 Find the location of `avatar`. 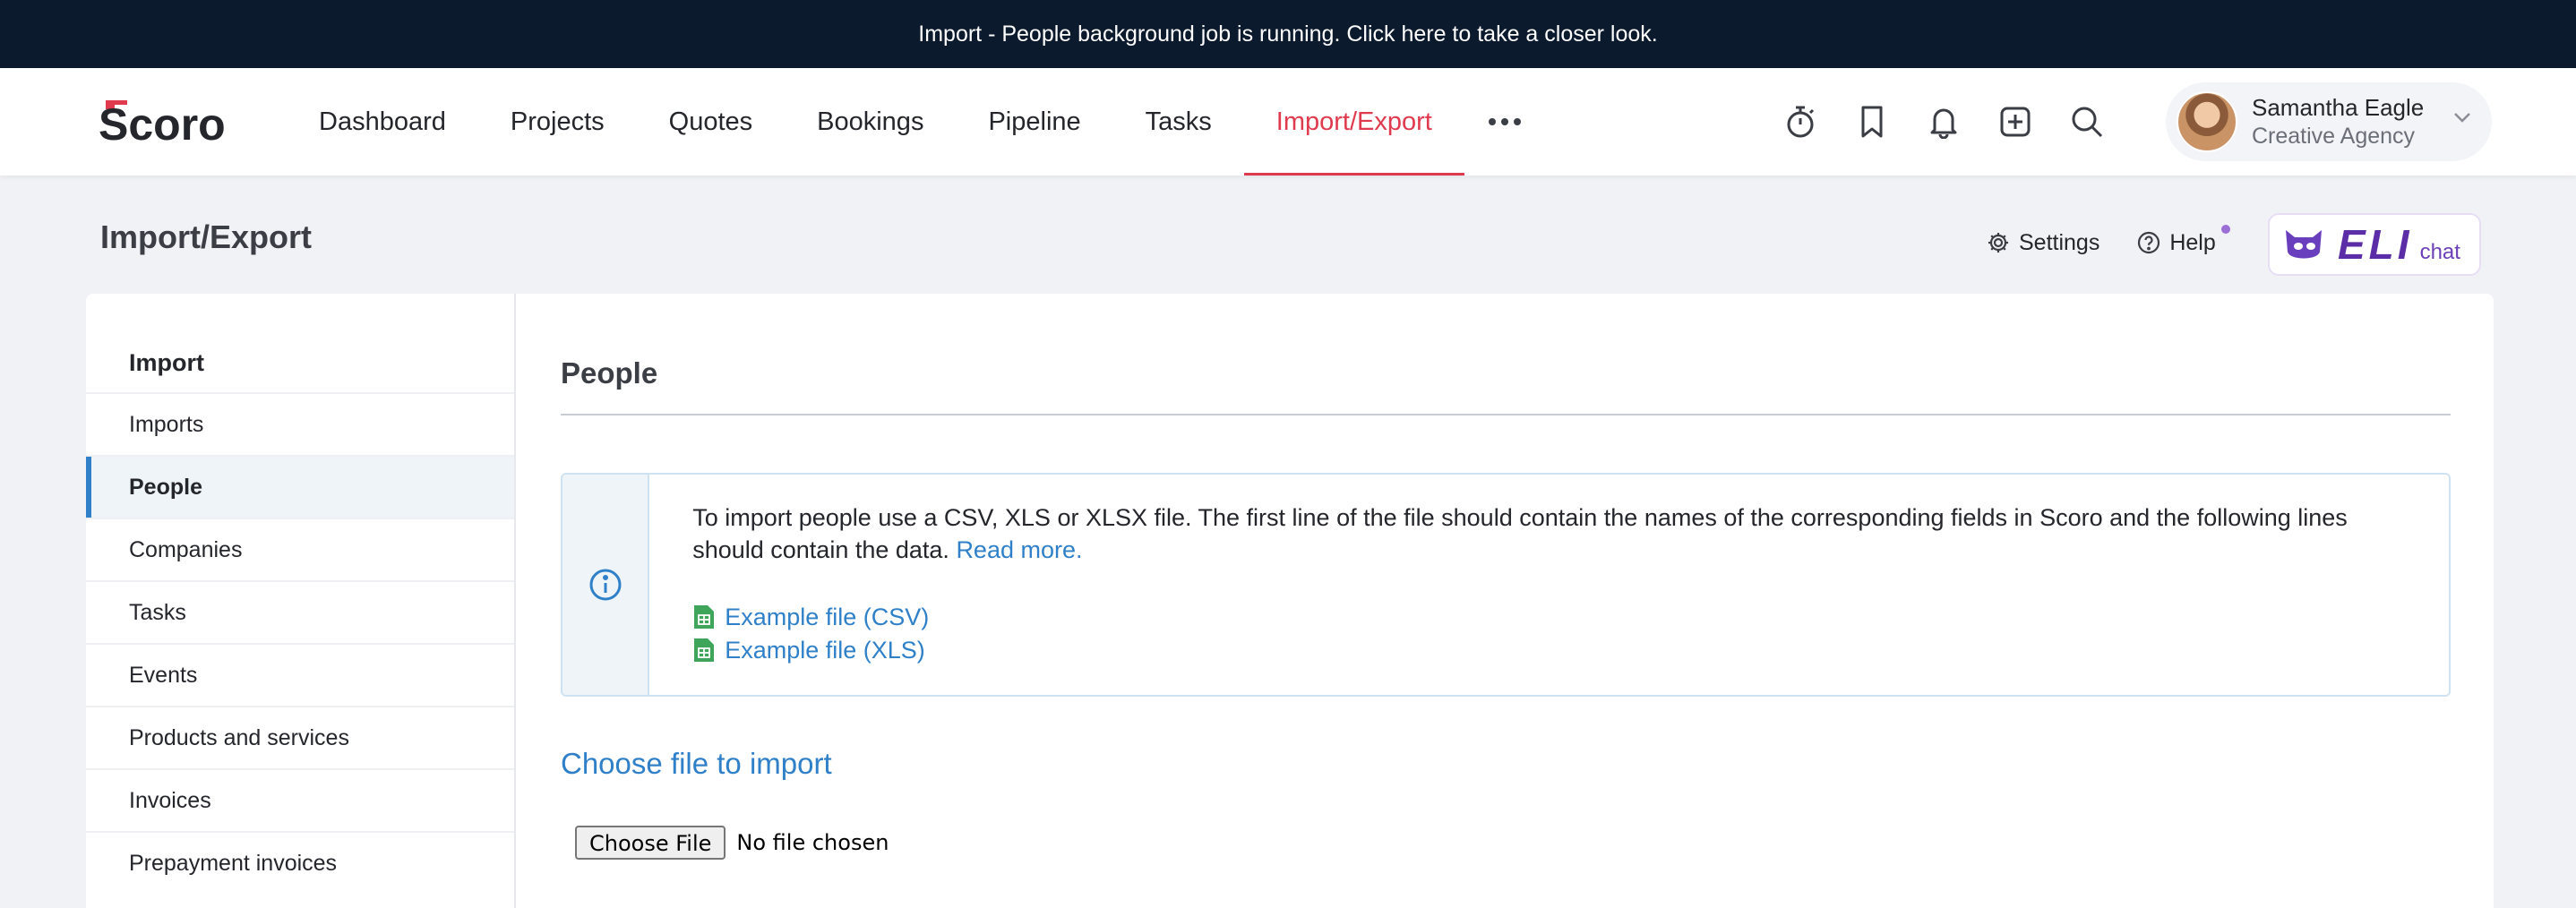

avatar is located at coordinates (2207, 121).